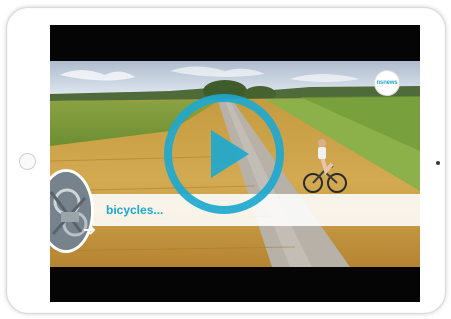 This screenshot has height=319, width=451. Describe the element at coordinates (90, 230) in the screenshot. I see `arrow-right-icon` at that location.